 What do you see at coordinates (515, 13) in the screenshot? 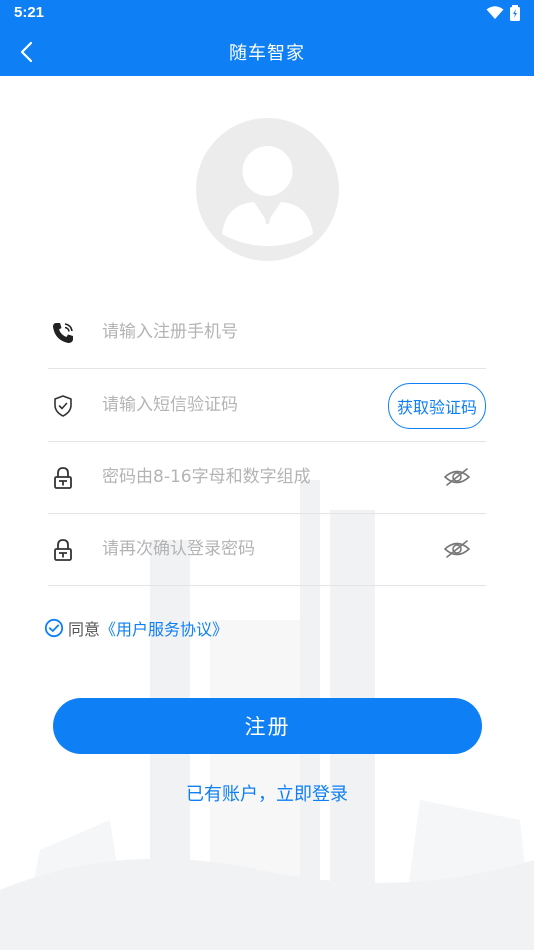
I see `battery-icon` at bounding box center [515, 13].